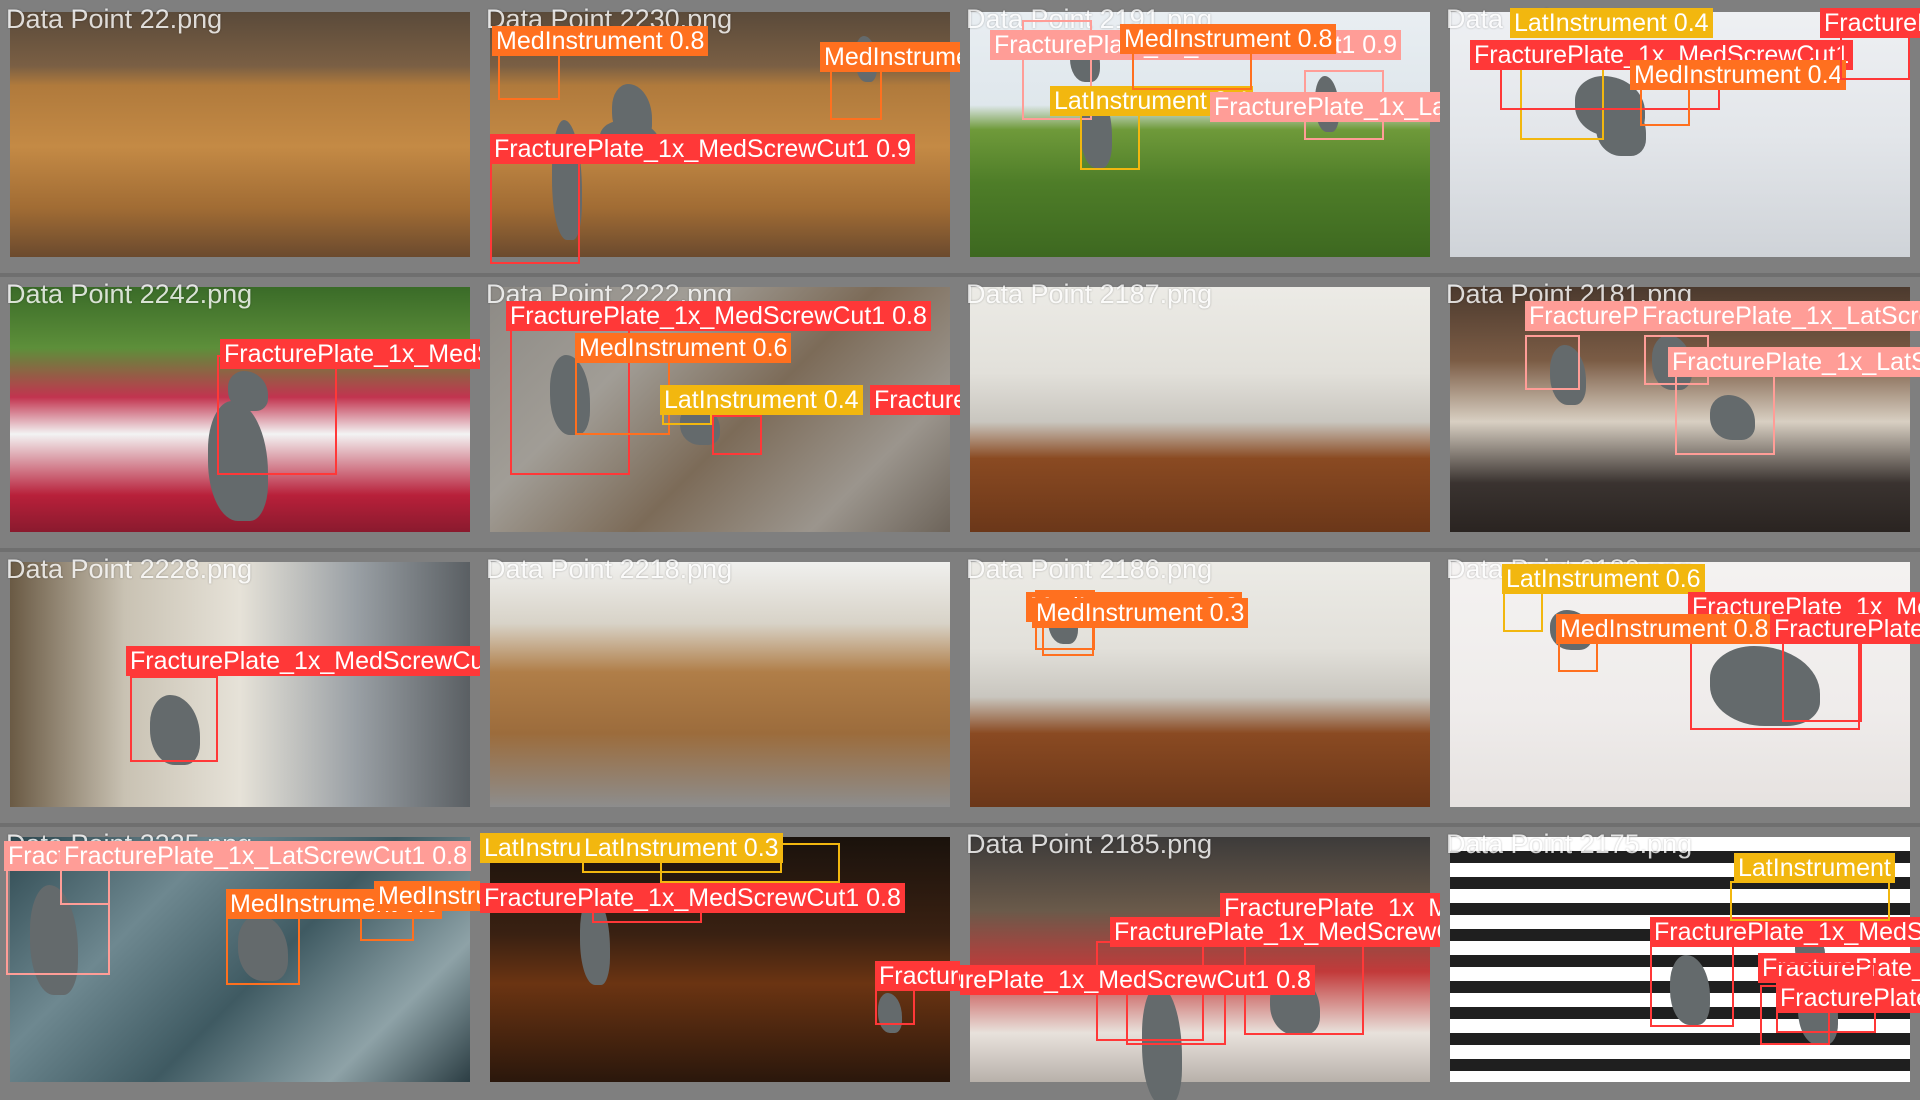  I want to click on tile-filename: Data Point 22.png, so click(114, 19).